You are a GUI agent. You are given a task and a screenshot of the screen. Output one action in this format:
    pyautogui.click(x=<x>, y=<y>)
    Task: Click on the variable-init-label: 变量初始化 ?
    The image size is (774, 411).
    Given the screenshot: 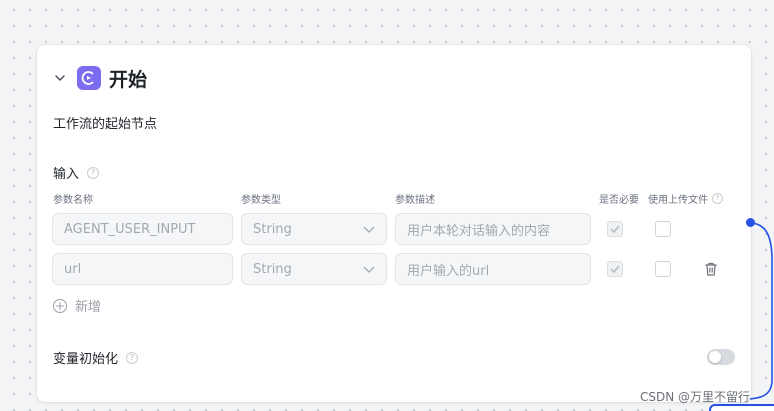 What is the action you would take?
    pyautogui.click(x=96, y=357)
    